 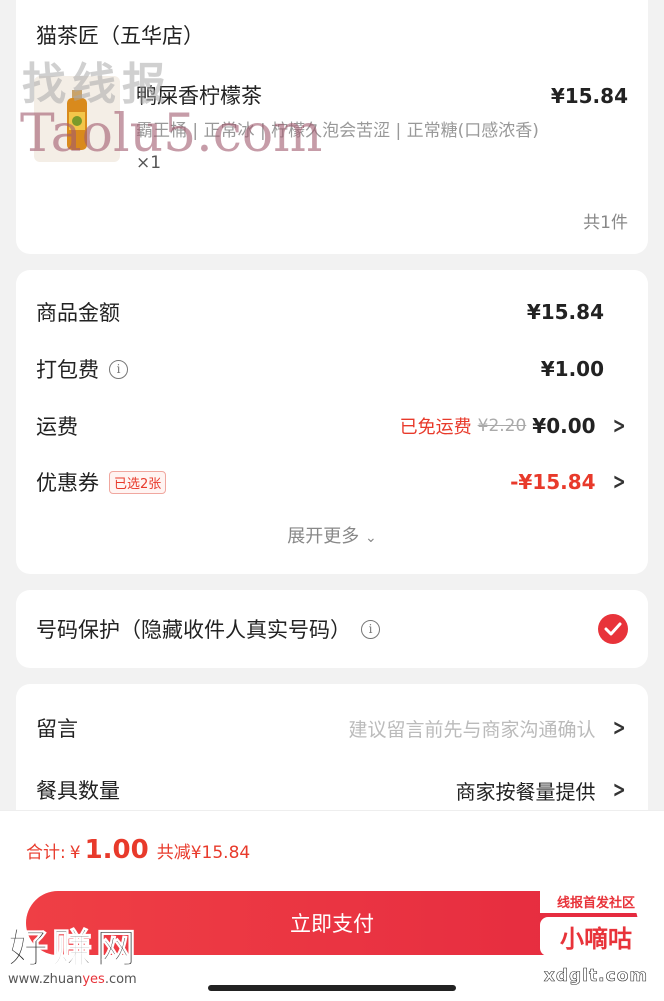 What do you see at coordinates (332, 988) in the screenshot?
I see `home-indicator` at bounding box center [332, 988].